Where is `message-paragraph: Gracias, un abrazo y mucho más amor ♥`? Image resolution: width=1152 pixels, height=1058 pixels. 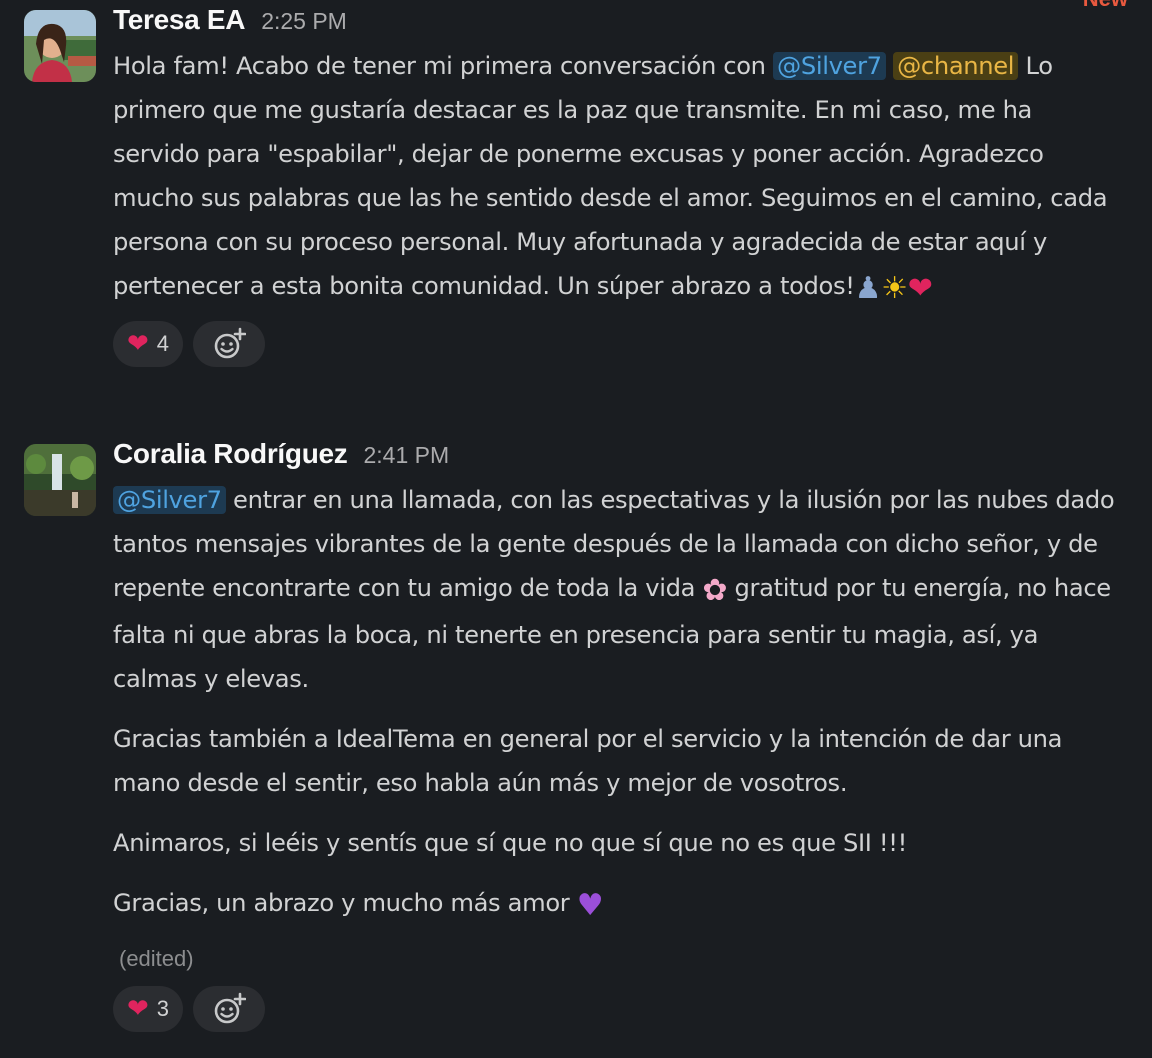
message-paragraph: Gracias, un abrazo y mucho más amor ♥ is located at coordinates (618, 904).